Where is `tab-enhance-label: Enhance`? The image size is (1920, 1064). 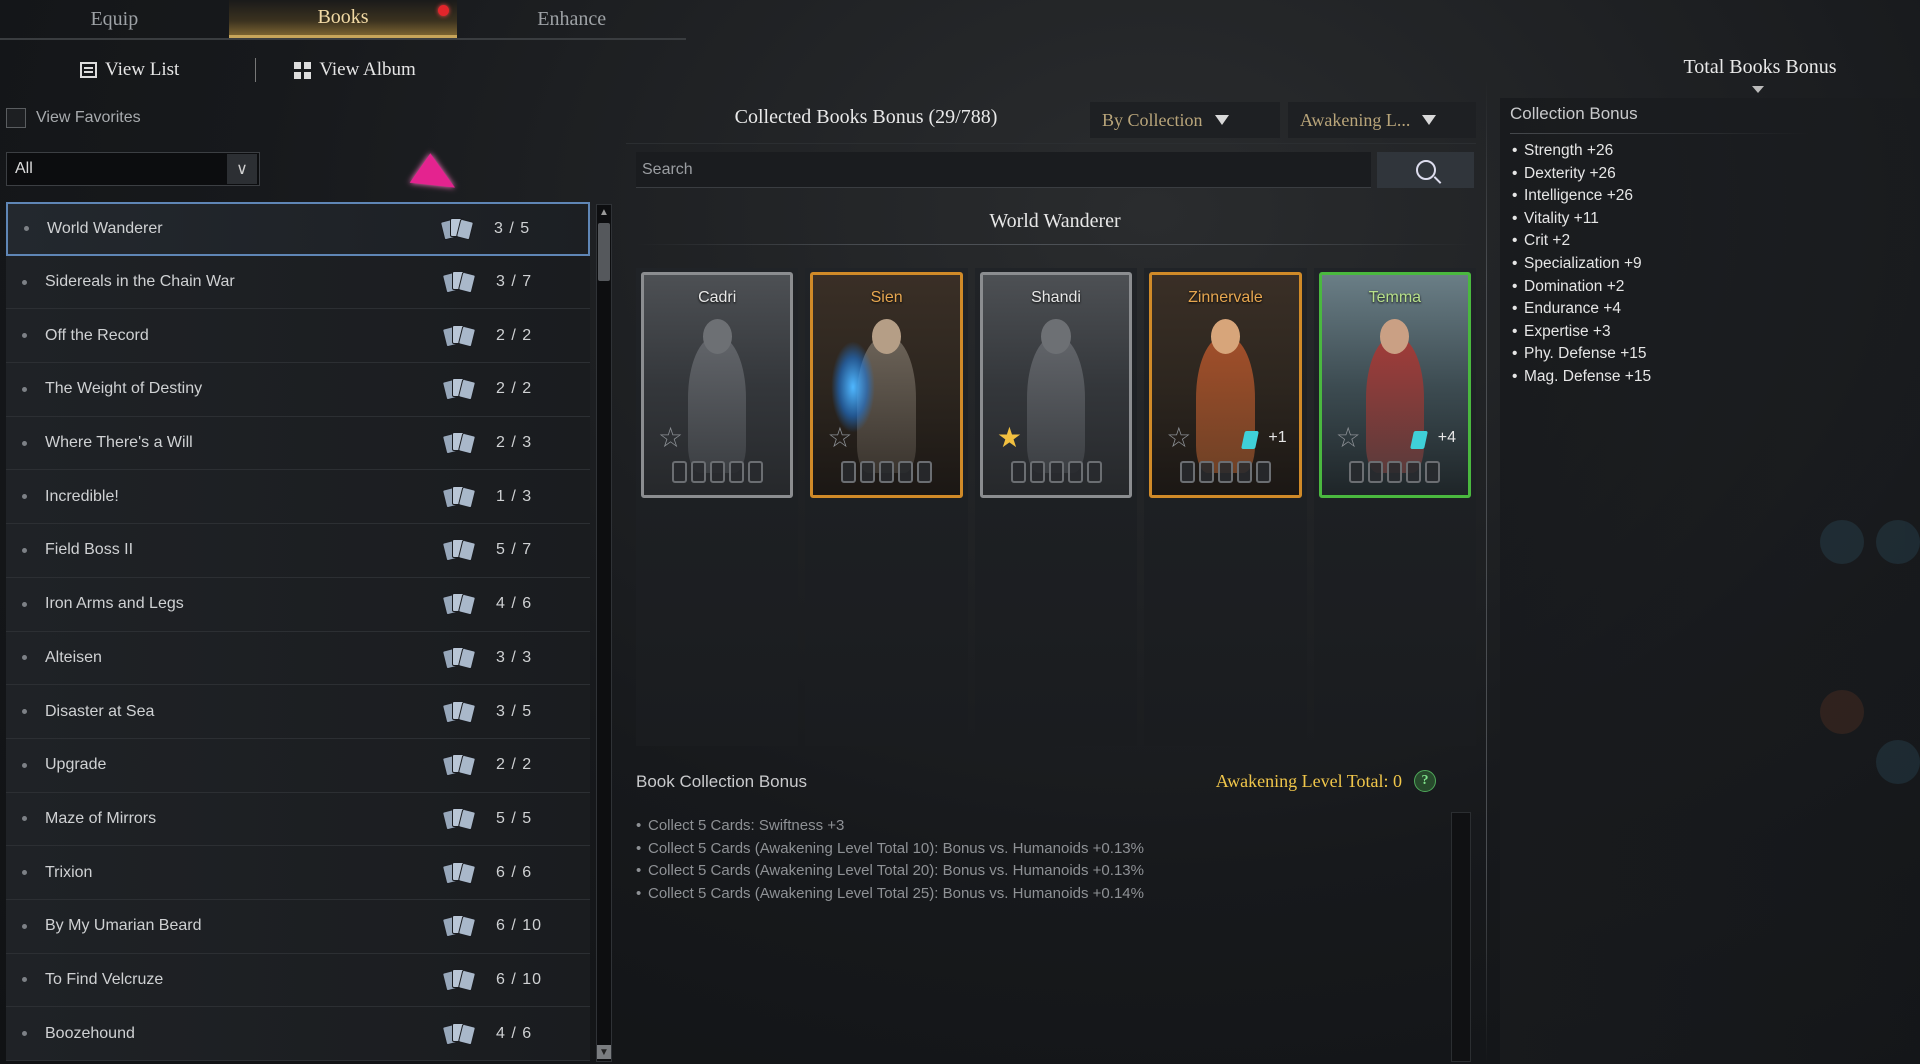 tab-enhance-label: Enhance is located at coordinates (572, 18).